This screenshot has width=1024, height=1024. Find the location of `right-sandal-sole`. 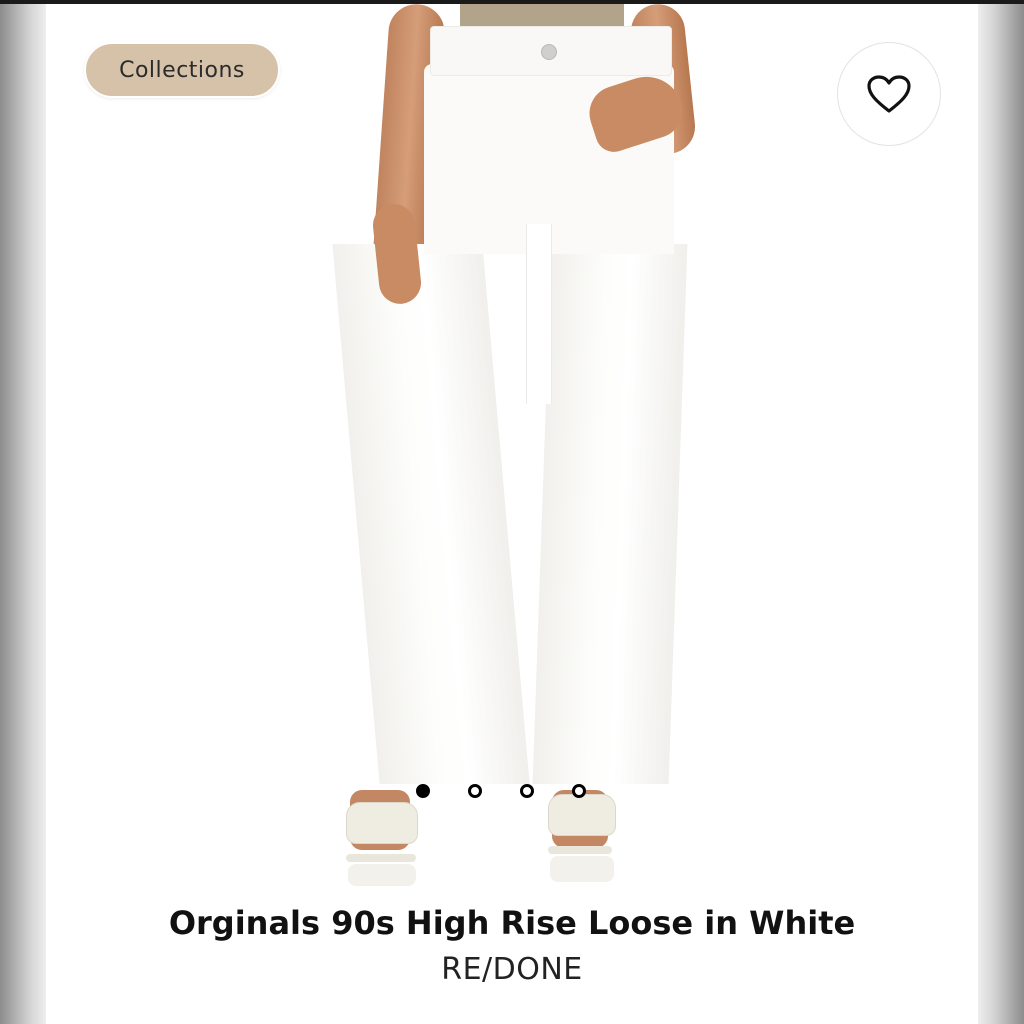

right-sandal-sole is located at coordinates (580, 850).